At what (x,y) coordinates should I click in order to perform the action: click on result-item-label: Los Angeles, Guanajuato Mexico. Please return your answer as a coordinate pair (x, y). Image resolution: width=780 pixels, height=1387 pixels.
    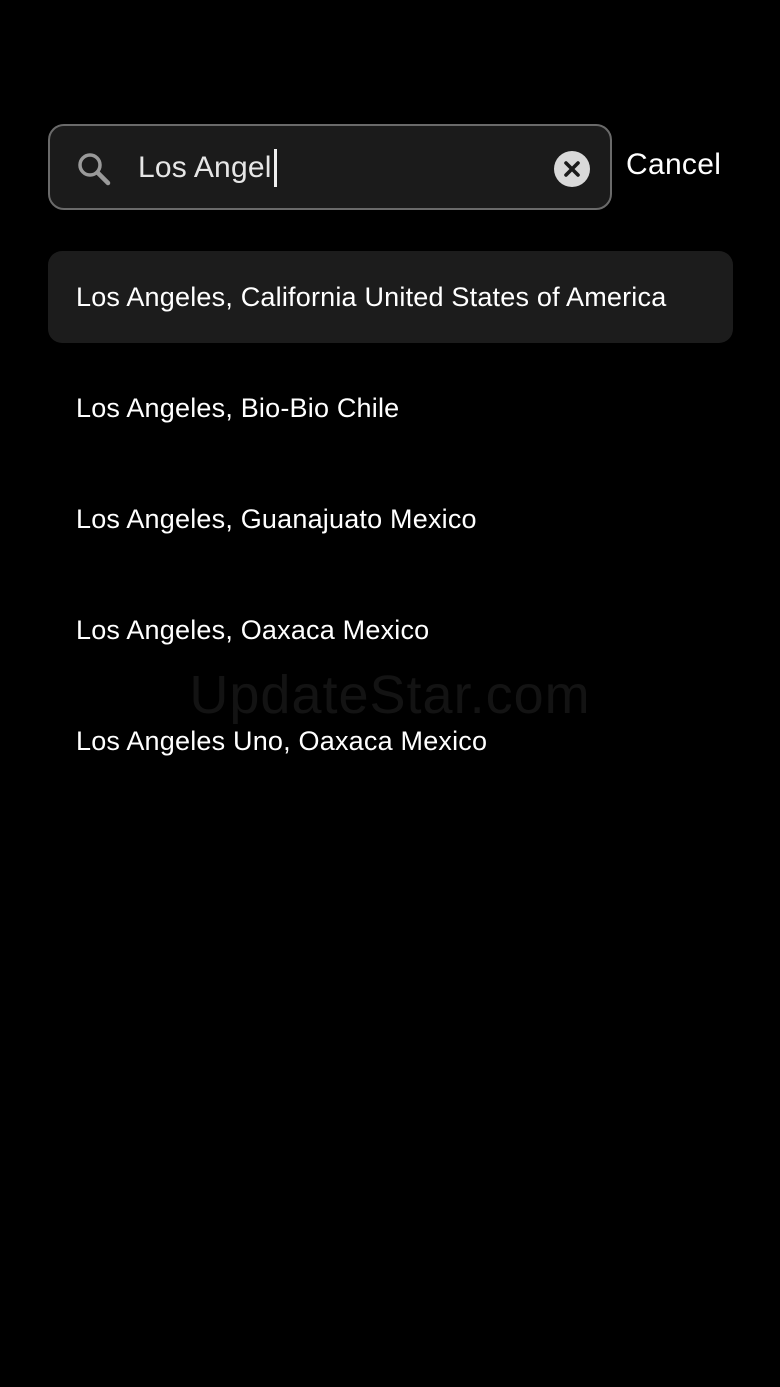
    Looking at the image, I should click on (276, 518).